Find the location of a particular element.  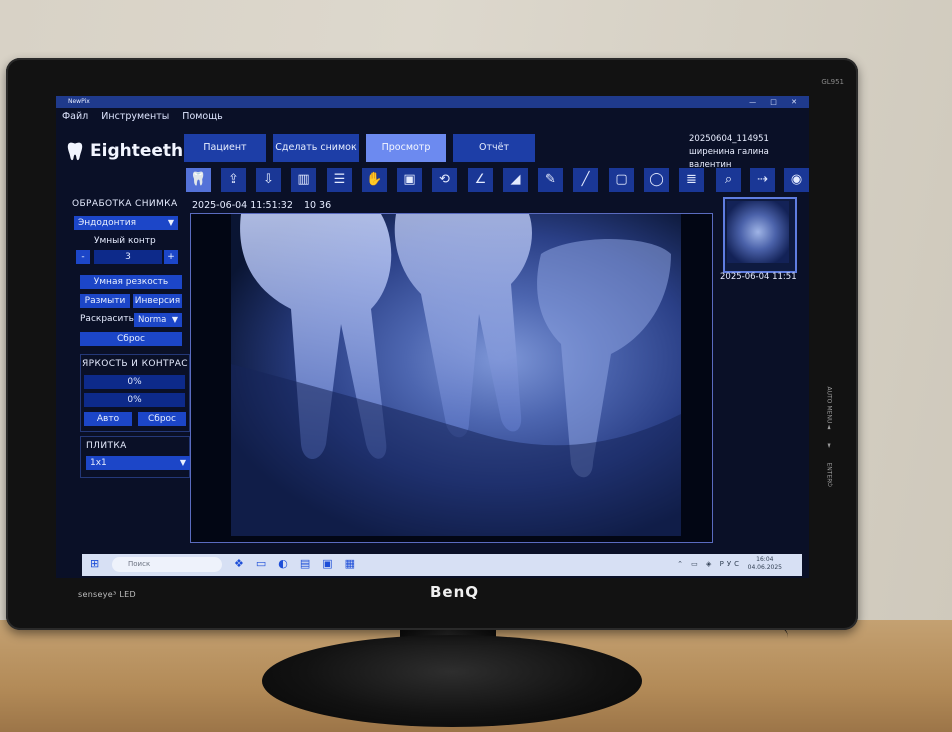

tile-value: 1x1 is located at coordinates (98, 463).